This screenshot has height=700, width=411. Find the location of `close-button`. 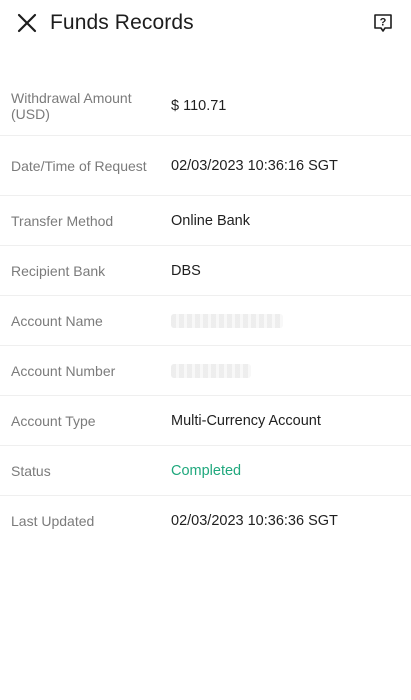

close-button is located at coordinates (27, 23).